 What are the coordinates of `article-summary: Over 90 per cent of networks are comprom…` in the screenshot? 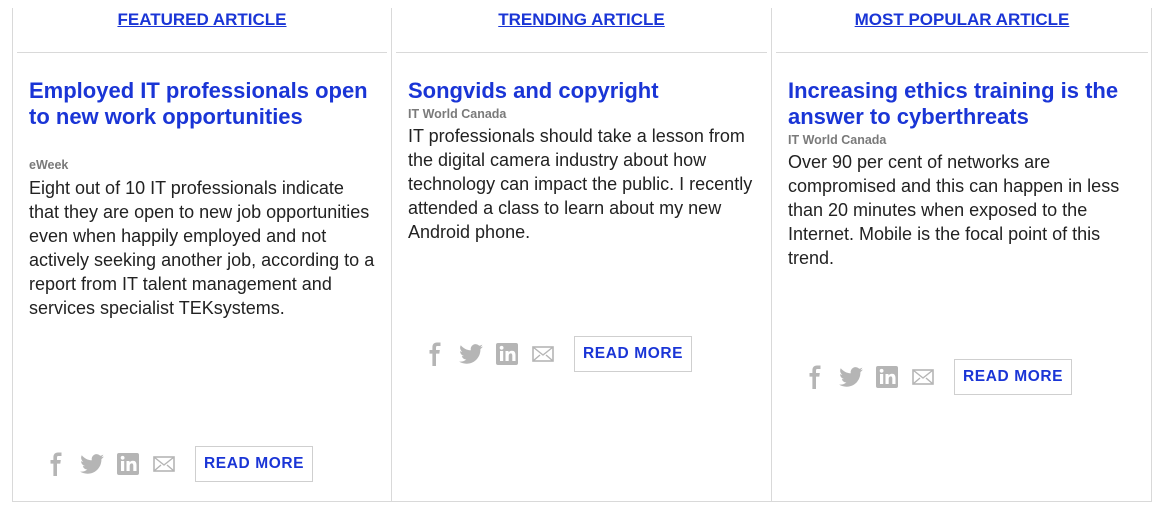 It's located at (954, 210).